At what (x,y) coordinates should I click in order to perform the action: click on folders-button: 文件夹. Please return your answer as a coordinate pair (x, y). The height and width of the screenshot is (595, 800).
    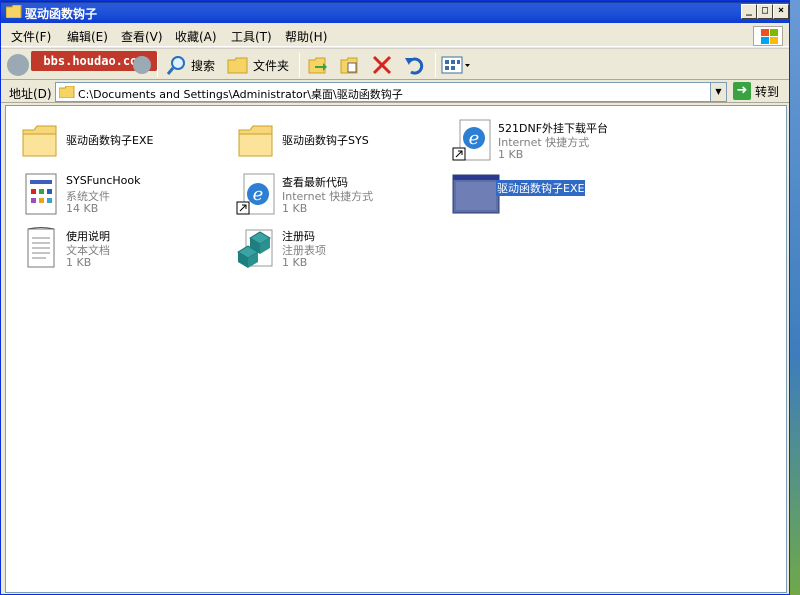
    Looking at the image, I should click on (258, 65).